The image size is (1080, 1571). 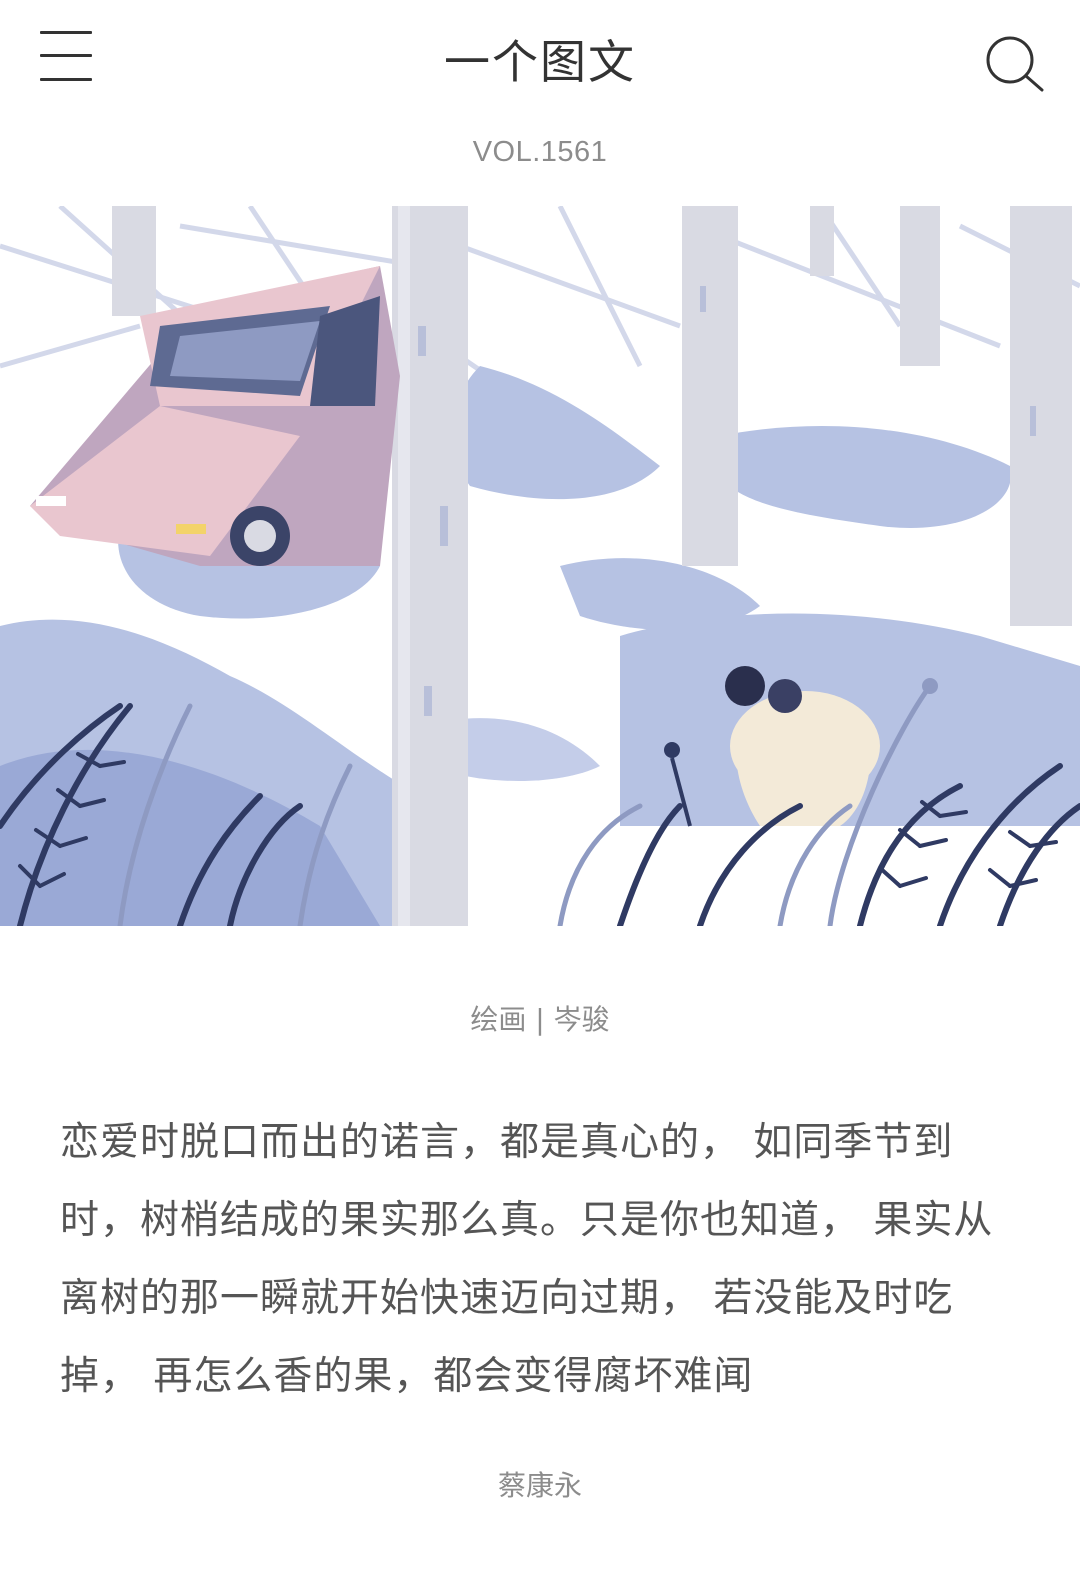 What do you see at coordinates (498, 1019) in the screenshot?
I see `credit-label: 绘画` at bounding box center [498, 1019].